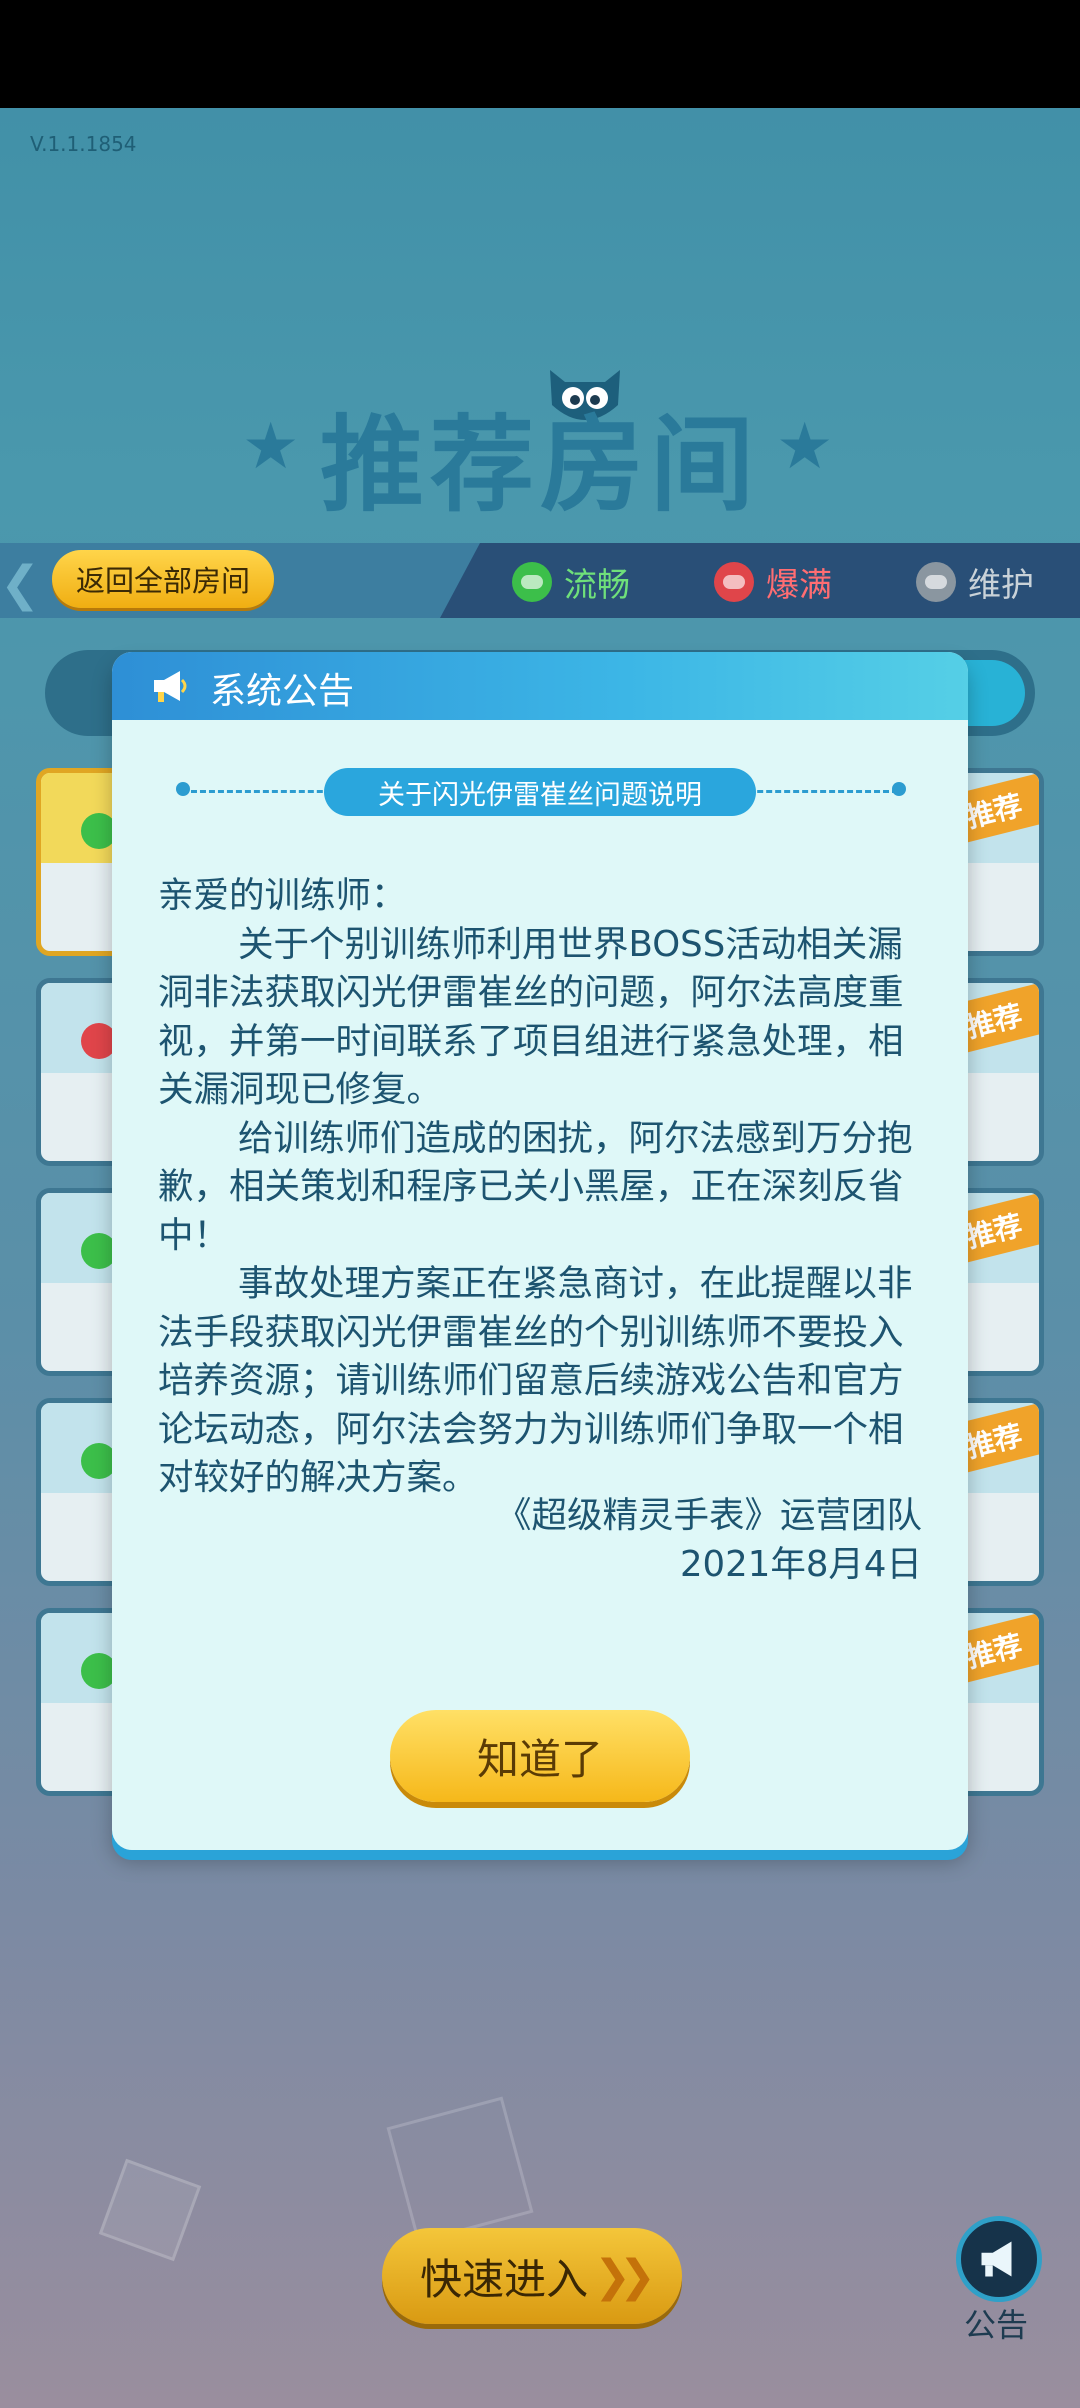 The image size is (1080, 2408). Describe the element at coordinates (709, 1540) in the screenshot. I see `notice-signature-block: 《超级精灵手表》运营团队 2021年8月4日` at that location.